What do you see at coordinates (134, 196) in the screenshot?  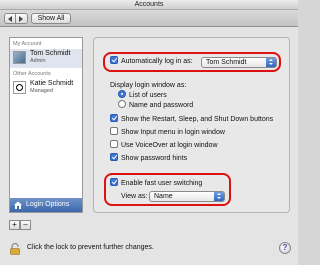 I see `view-as-label: View as:` at bounding box center [134, 196].